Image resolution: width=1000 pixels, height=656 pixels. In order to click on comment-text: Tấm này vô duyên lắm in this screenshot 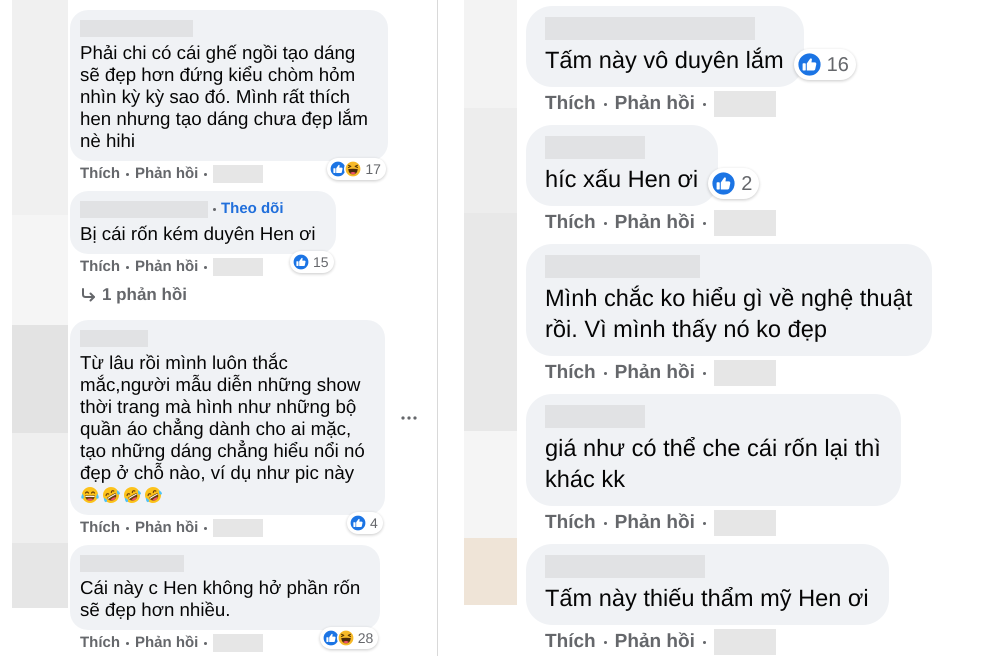, I will do `click(664, 61)`.